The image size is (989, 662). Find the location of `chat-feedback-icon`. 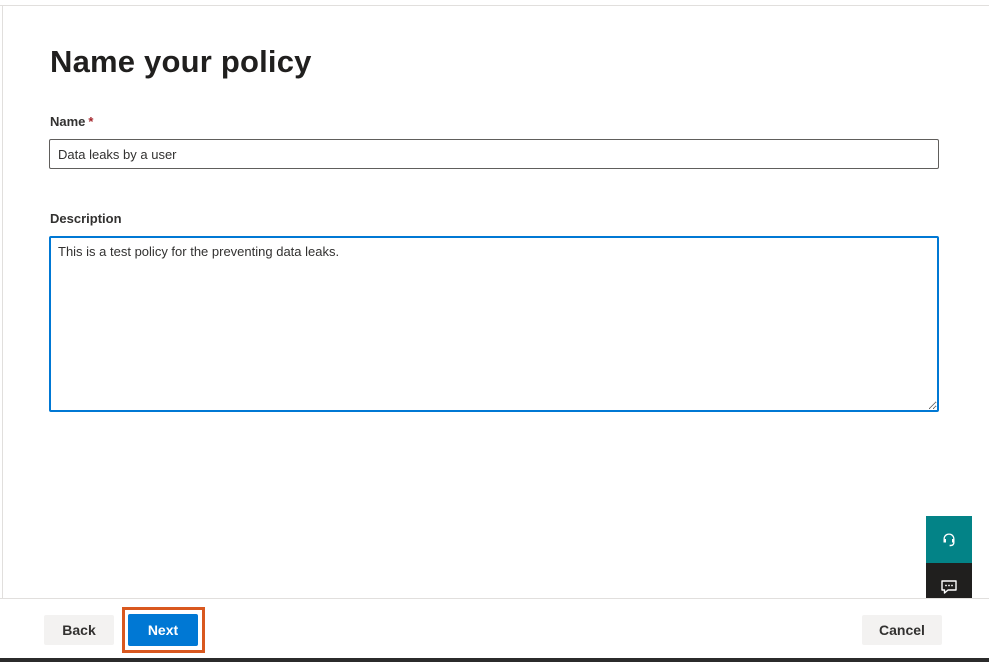

chat-feedback-icon is located at coordinates (949, 586).